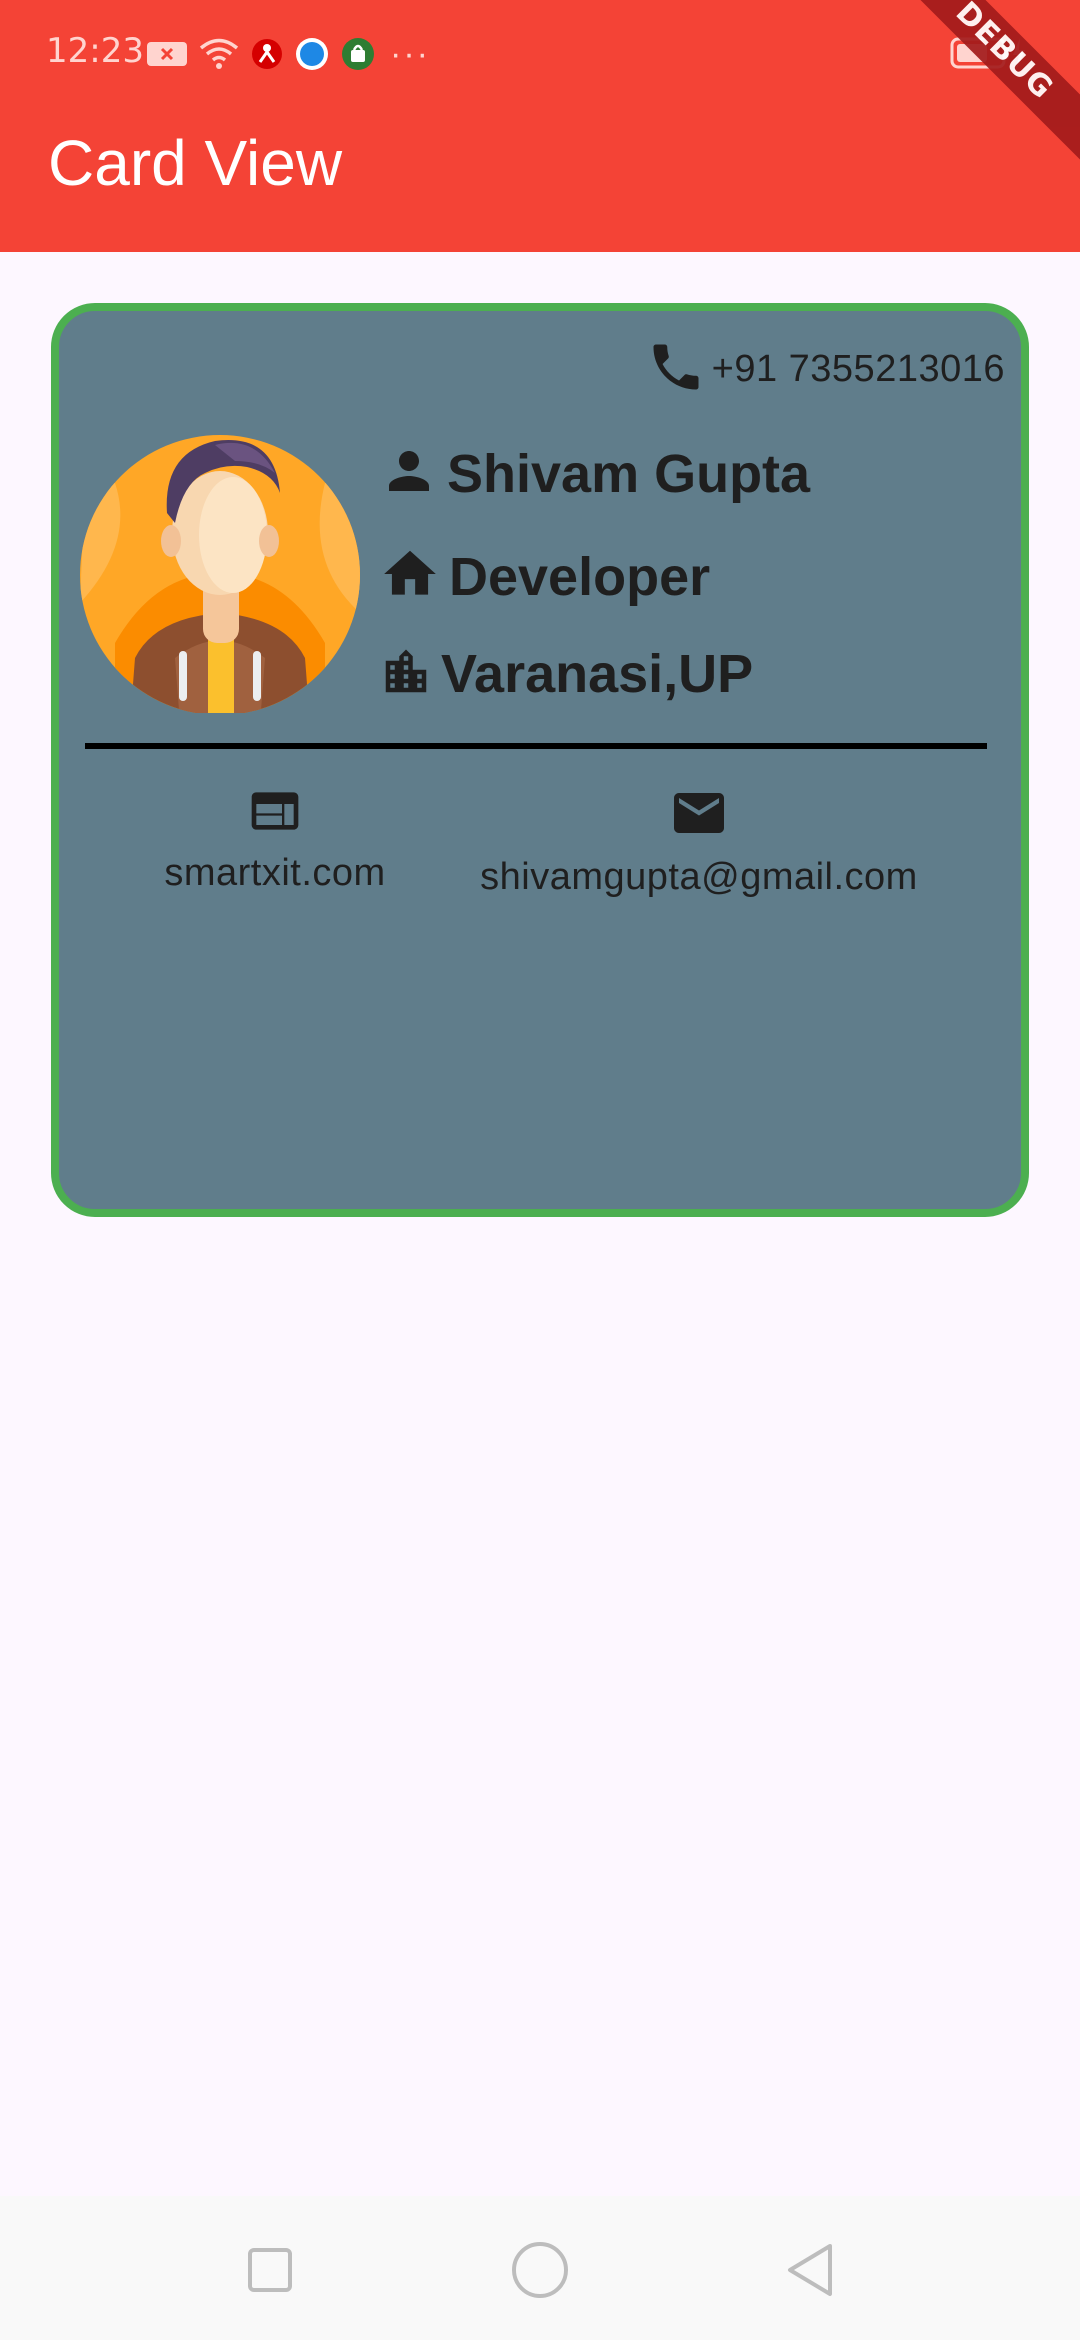 The width and height of the screenshot is (1080, 2340). I want to click on avatar, so click(220, 569).